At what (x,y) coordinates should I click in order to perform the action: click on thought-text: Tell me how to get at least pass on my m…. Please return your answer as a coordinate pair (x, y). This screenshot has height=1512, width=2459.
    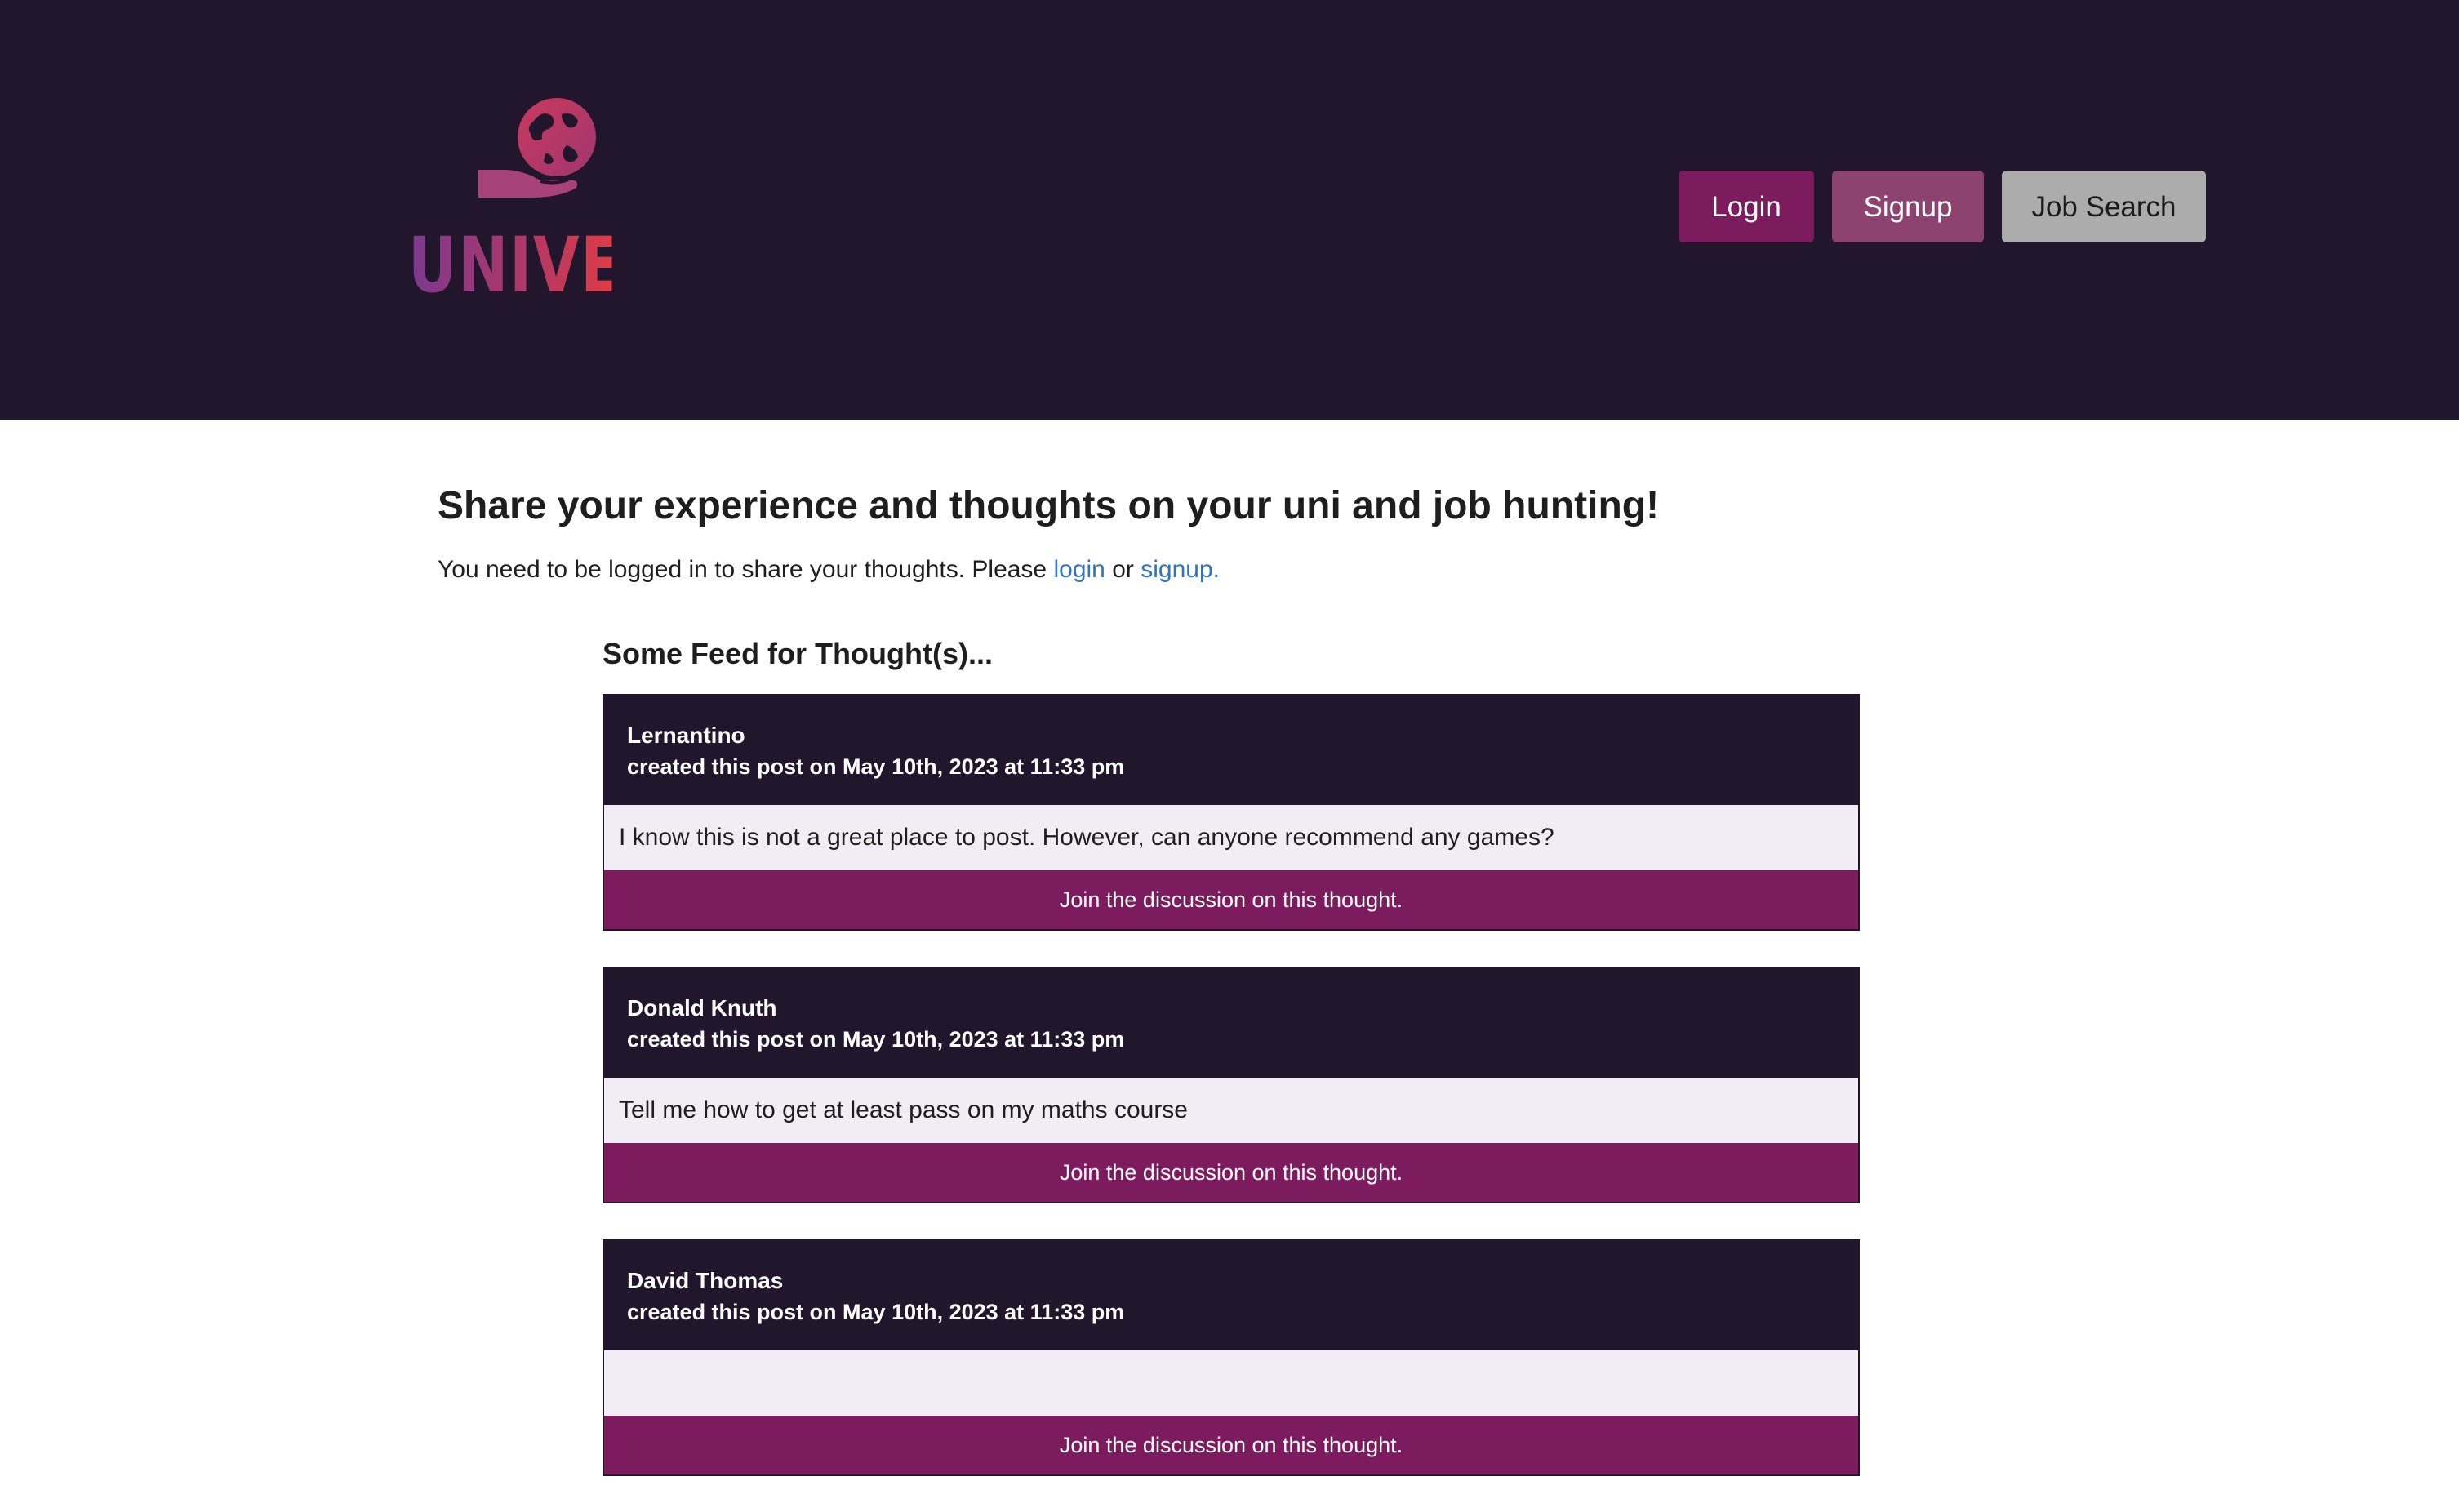
    Looking at the image, I should click on (1231, 1110).